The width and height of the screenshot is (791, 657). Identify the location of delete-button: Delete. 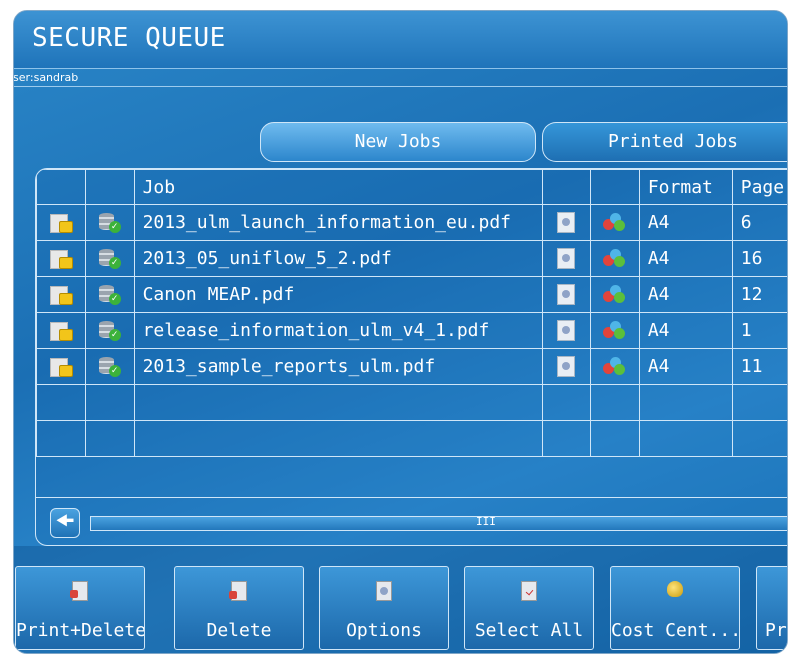
(239, 608).